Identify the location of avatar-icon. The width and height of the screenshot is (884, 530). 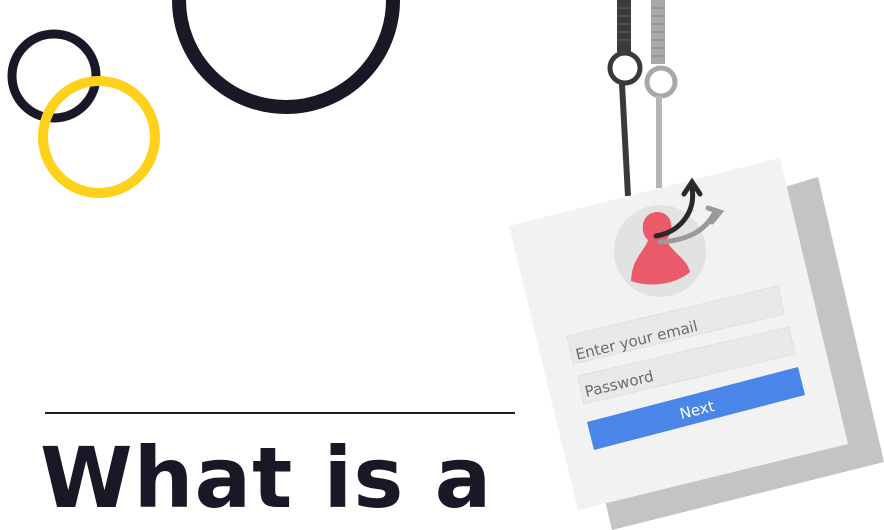
(660, 251).